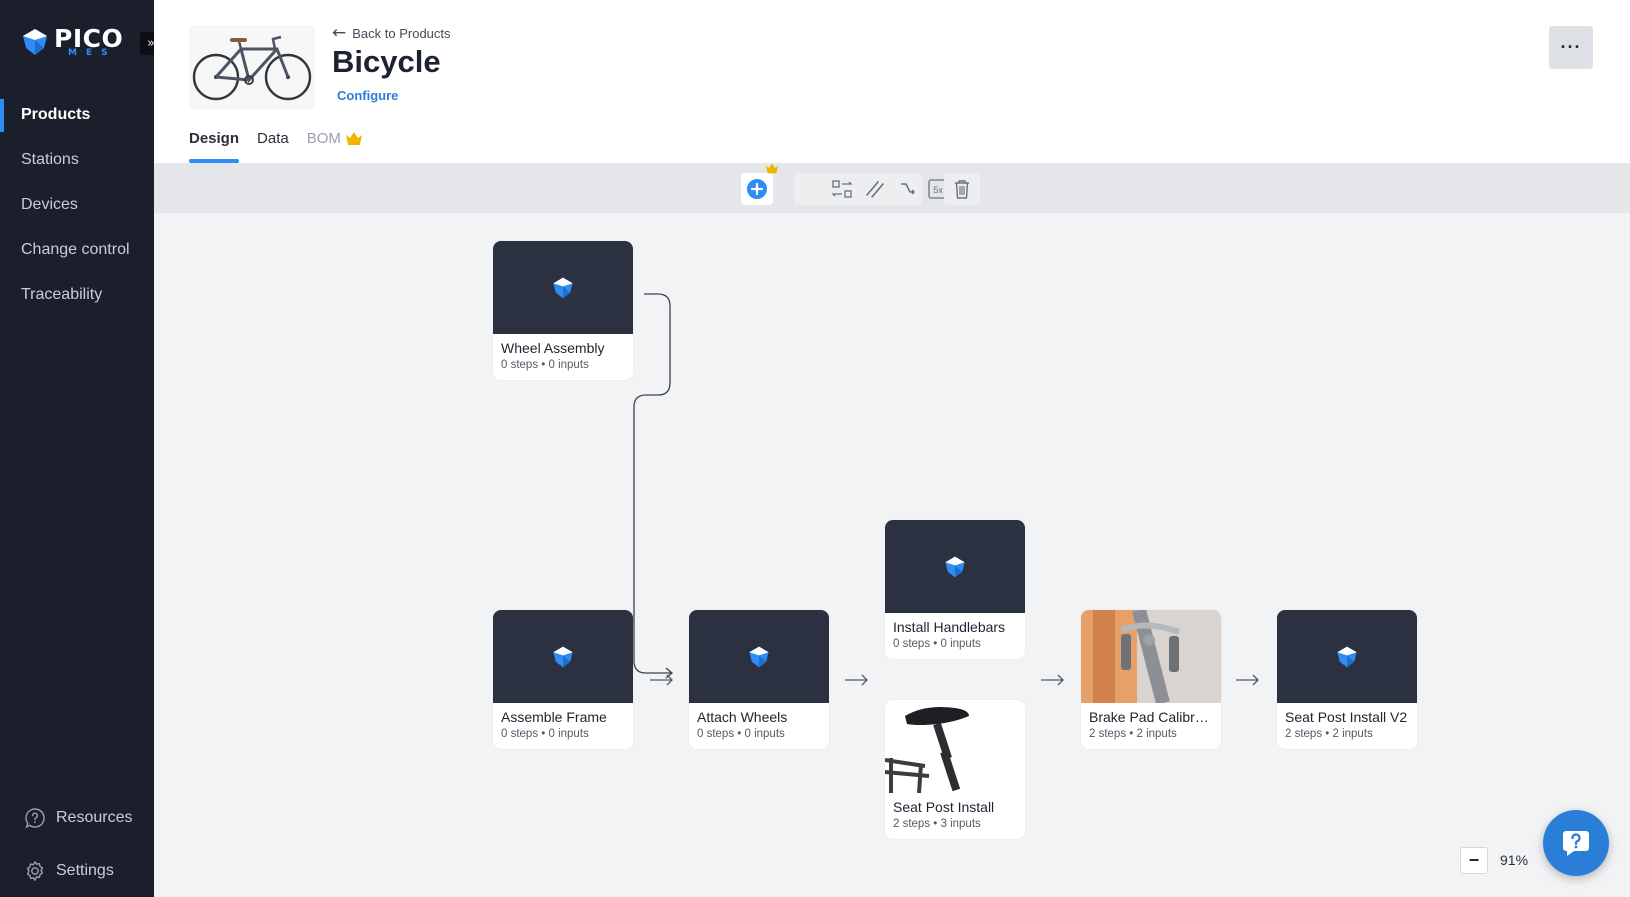 The image size is (1630, 897). Describe the element at coordinates (554, 717) in the screenshot. I see `node-title: Assemble Frame` at that location.